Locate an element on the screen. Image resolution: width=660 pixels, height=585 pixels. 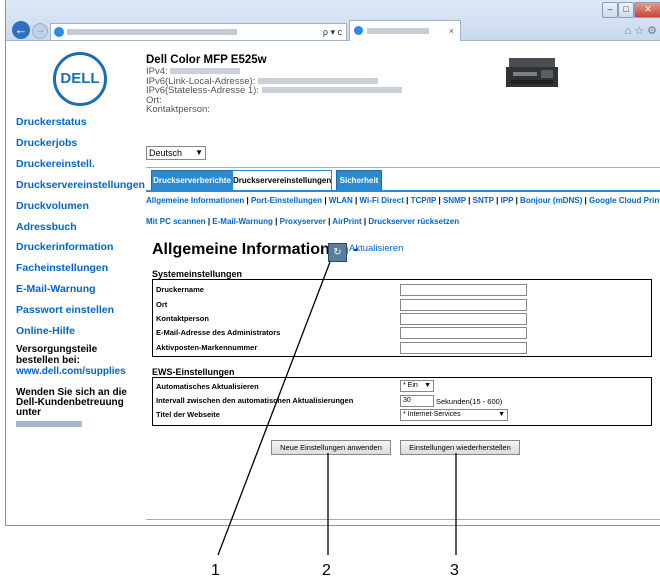
nav-druckerjobs: Druckerjobs is located at coordinates (46, 143).